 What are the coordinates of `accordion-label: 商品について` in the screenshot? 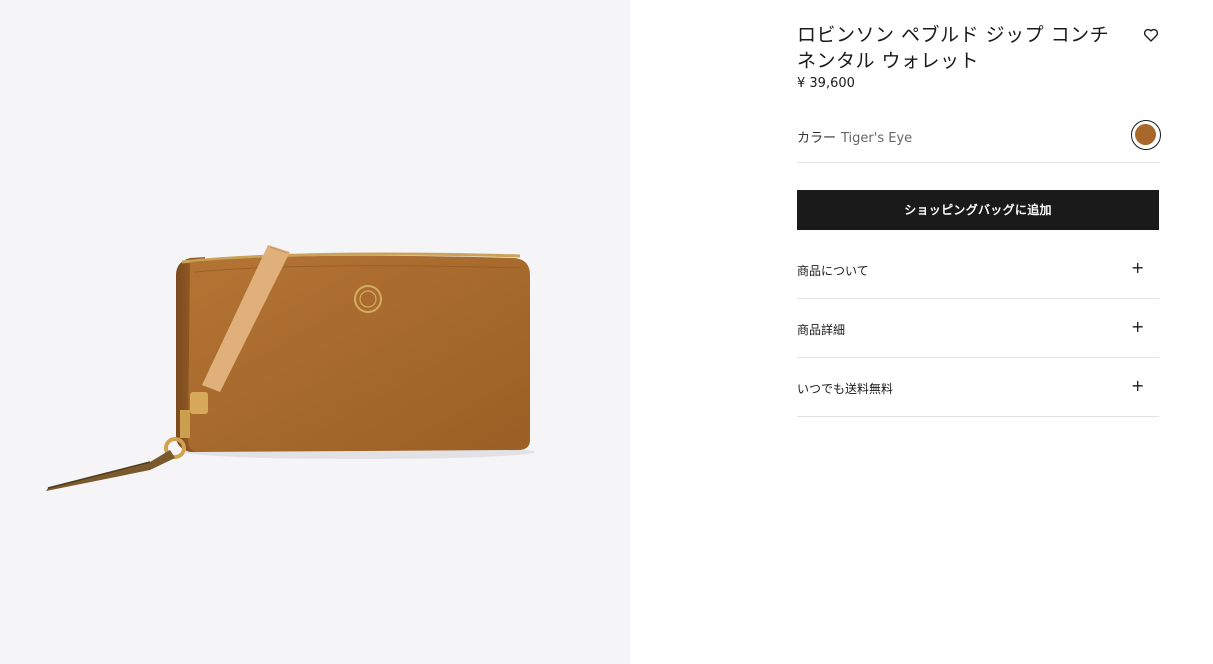 It's located at (833, 271).